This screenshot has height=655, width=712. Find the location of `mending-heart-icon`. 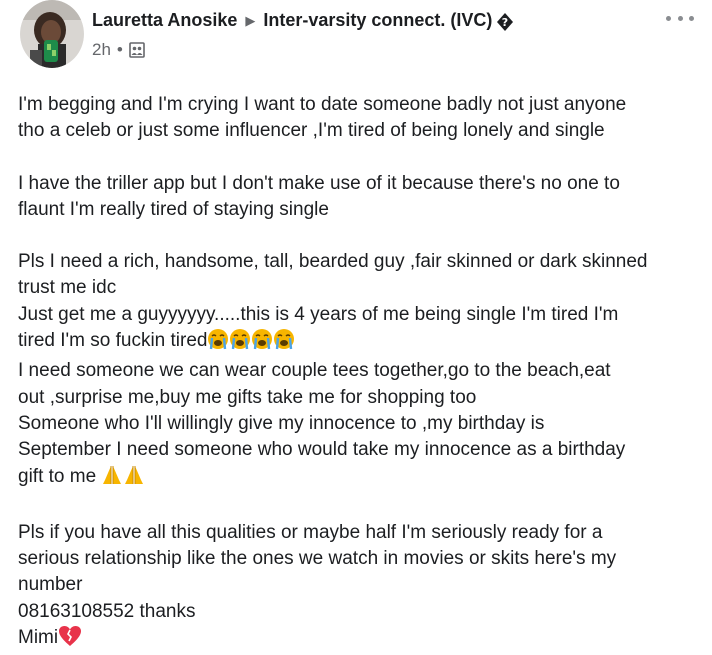

mending-heart-icon is located at coordinates (70, 640).